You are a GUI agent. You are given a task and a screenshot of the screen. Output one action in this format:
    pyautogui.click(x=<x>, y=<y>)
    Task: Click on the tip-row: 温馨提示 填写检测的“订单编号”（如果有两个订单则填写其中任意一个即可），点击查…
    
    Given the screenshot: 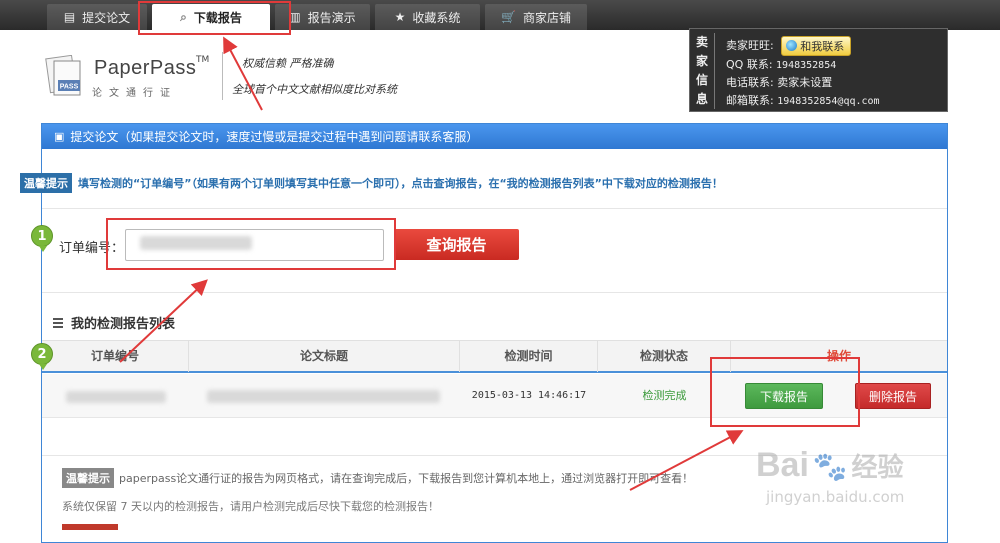 What is the action you would take?
    pyautogui.click(x=371, y=183)
    